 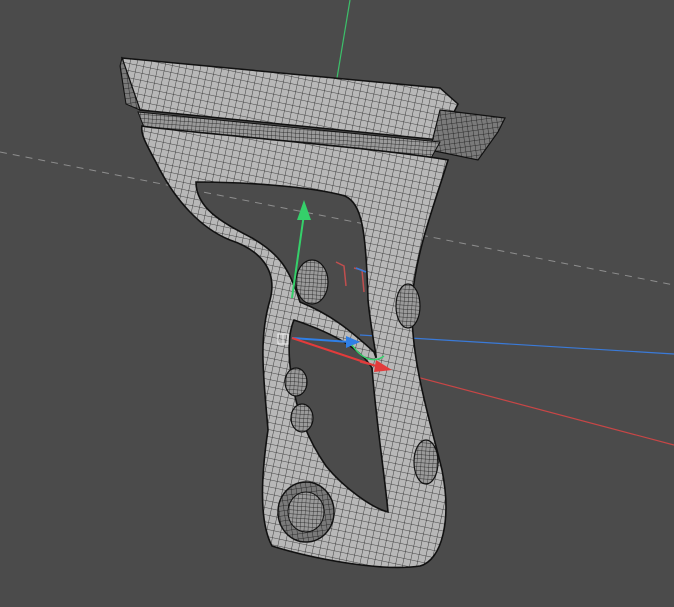 What do you see at coordinates (467, 135) in the screenshot?
I see `rail-side-extension` at bounding box center [467, 135].